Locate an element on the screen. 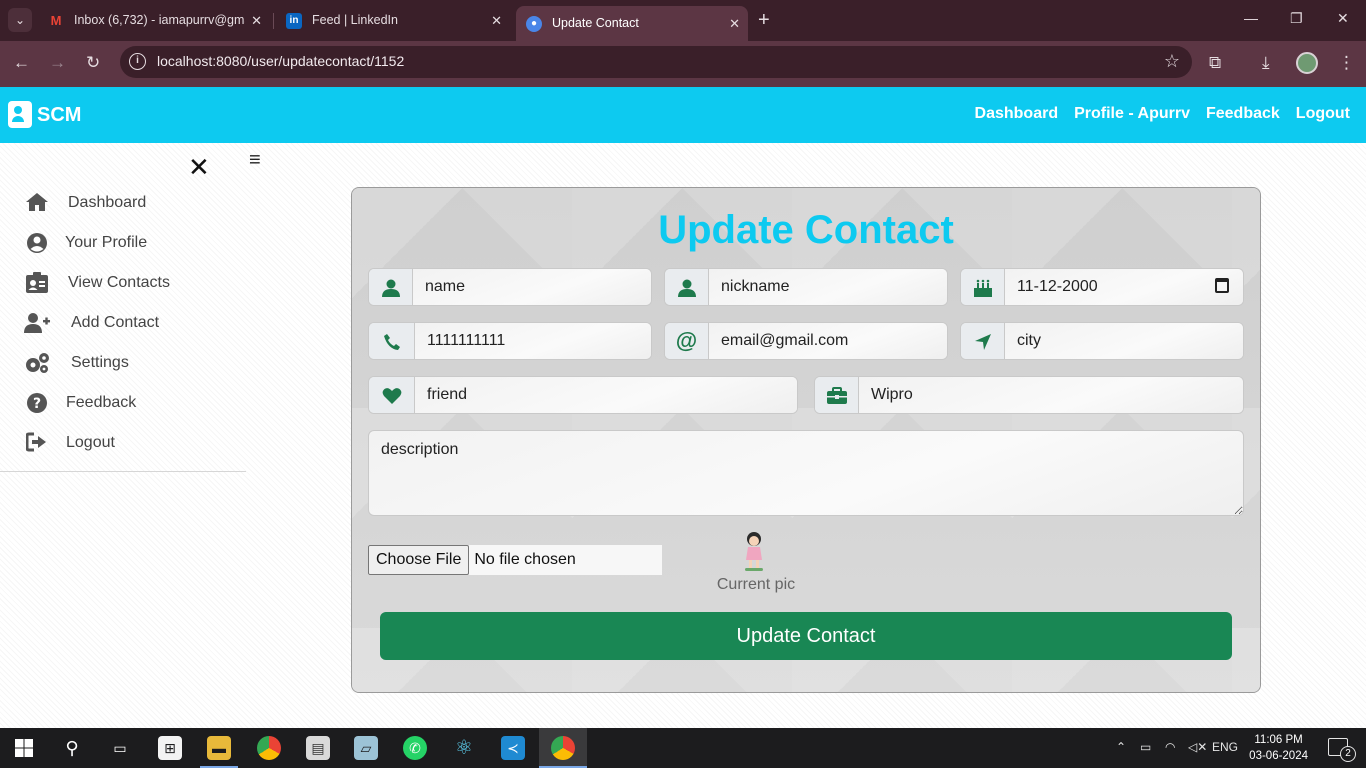 This screenshot has height=768, width=1366. back-arrow-icon: ← is located at coordinates (21, 63).